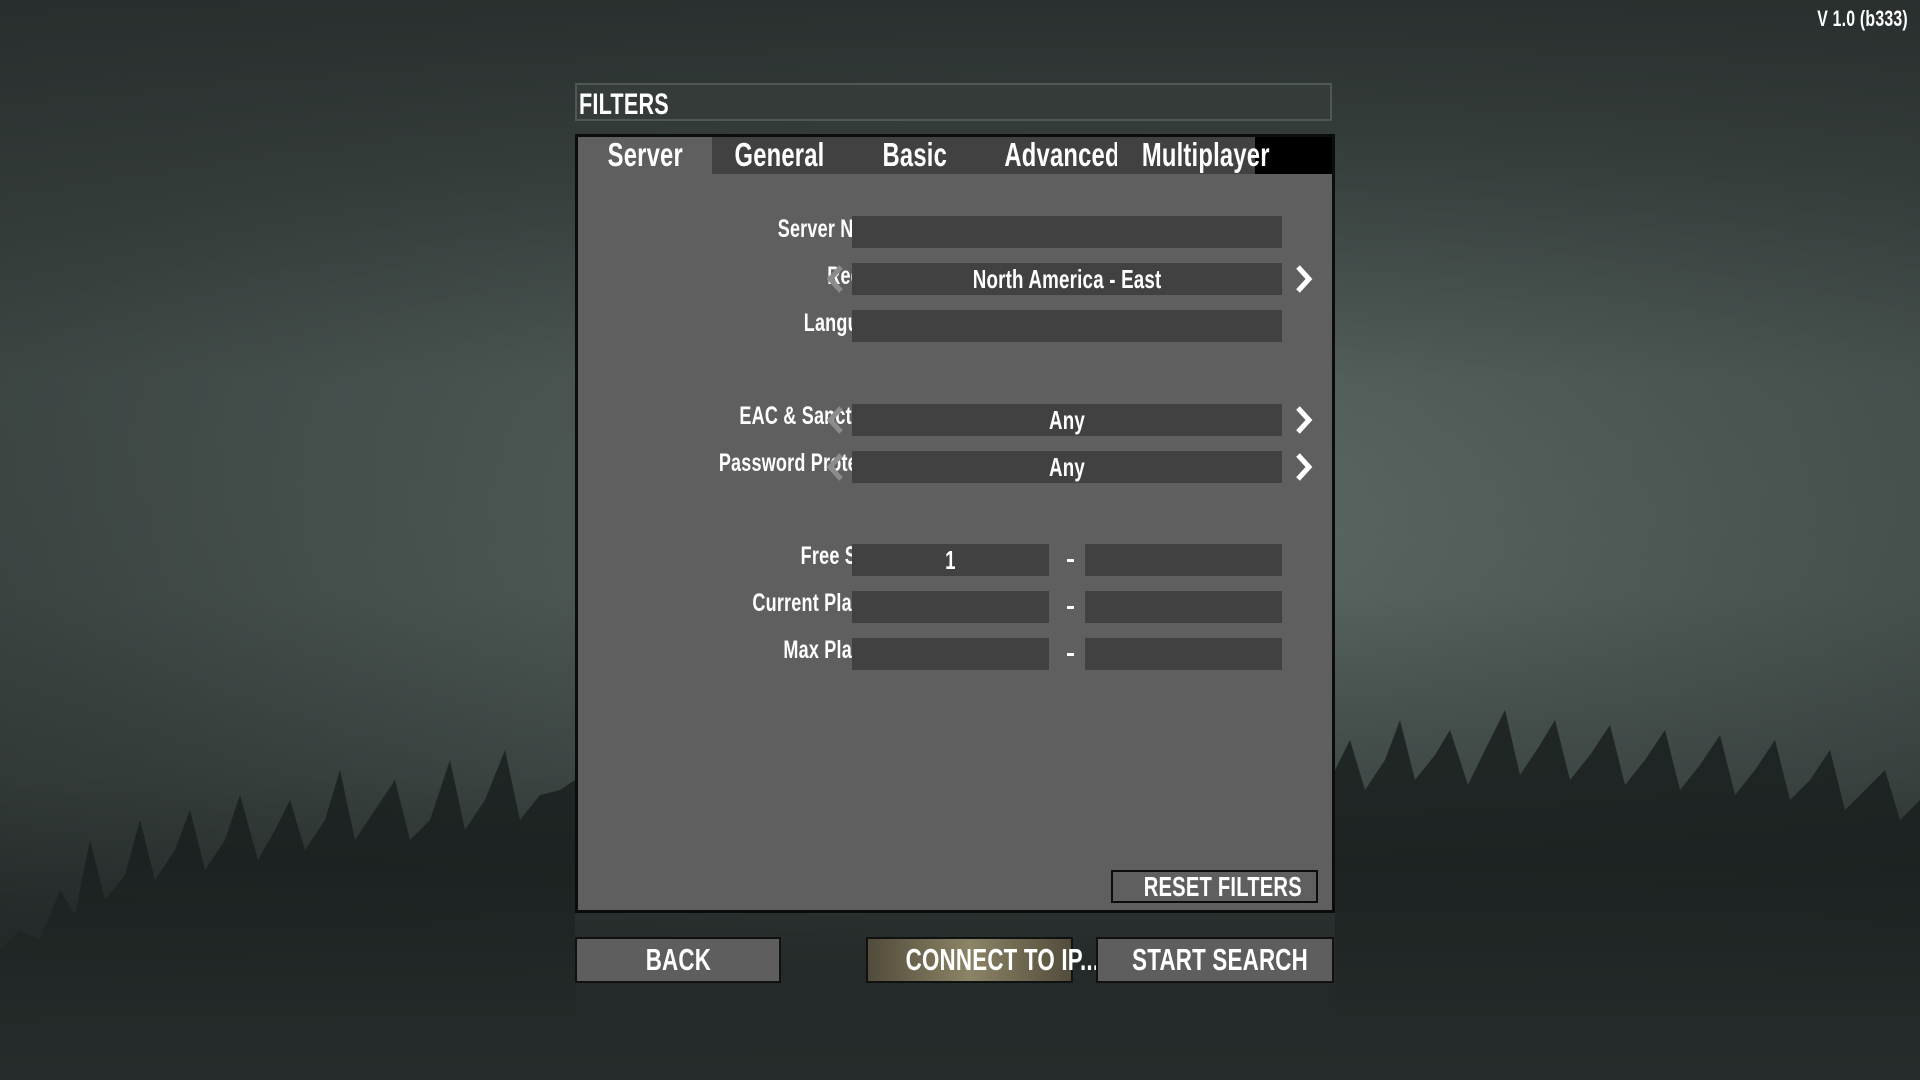 This screenshot has width=1920, height=1080. Describe the element at coordinates (1193, 155) in the screenshot. I see `tab-multiplayer: Multiplayer` at that location.